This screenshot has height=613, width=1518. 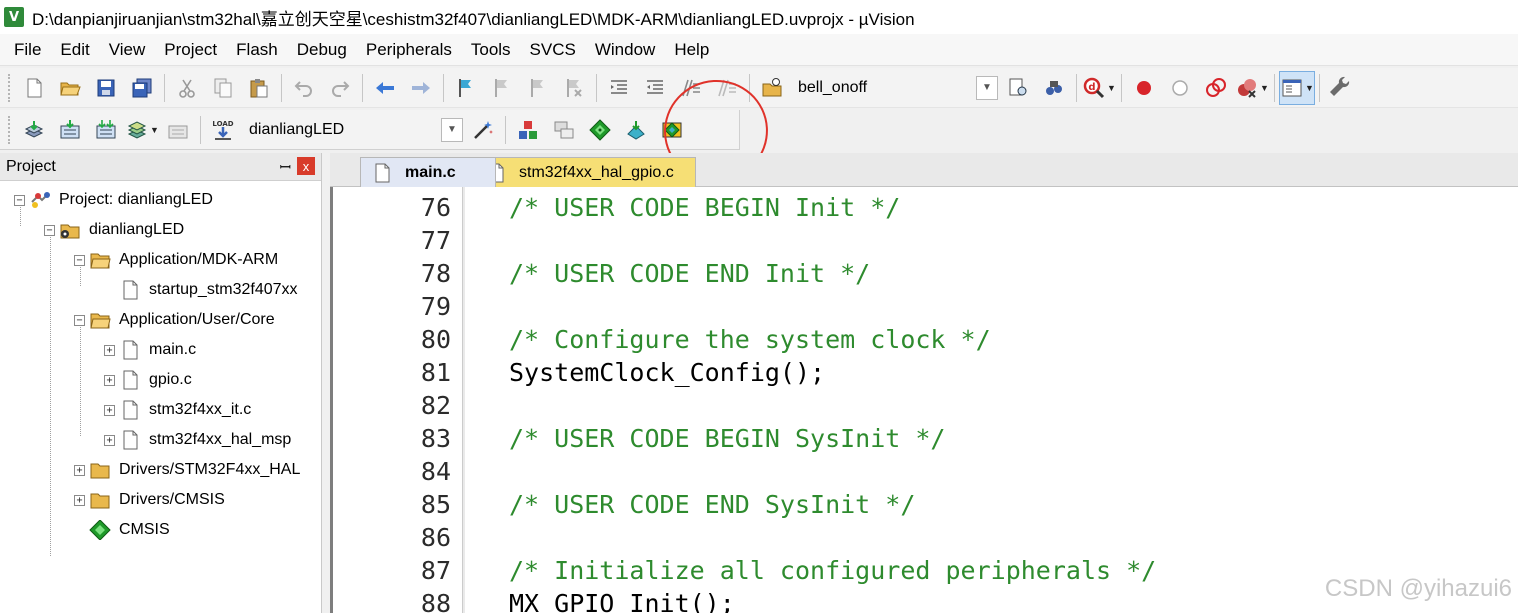 I want to click on menu-window: Window, so click(x=625, y=50).